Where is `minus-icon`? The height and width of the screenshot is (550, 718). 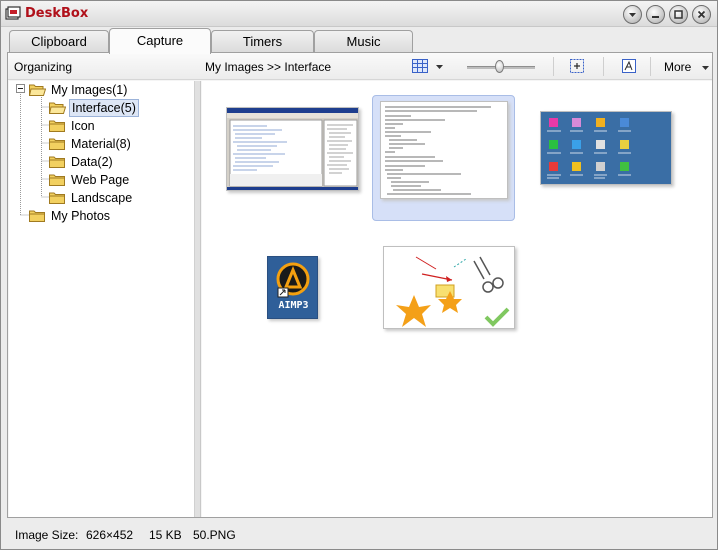 minus-icon is located at coordinates (20, 88).